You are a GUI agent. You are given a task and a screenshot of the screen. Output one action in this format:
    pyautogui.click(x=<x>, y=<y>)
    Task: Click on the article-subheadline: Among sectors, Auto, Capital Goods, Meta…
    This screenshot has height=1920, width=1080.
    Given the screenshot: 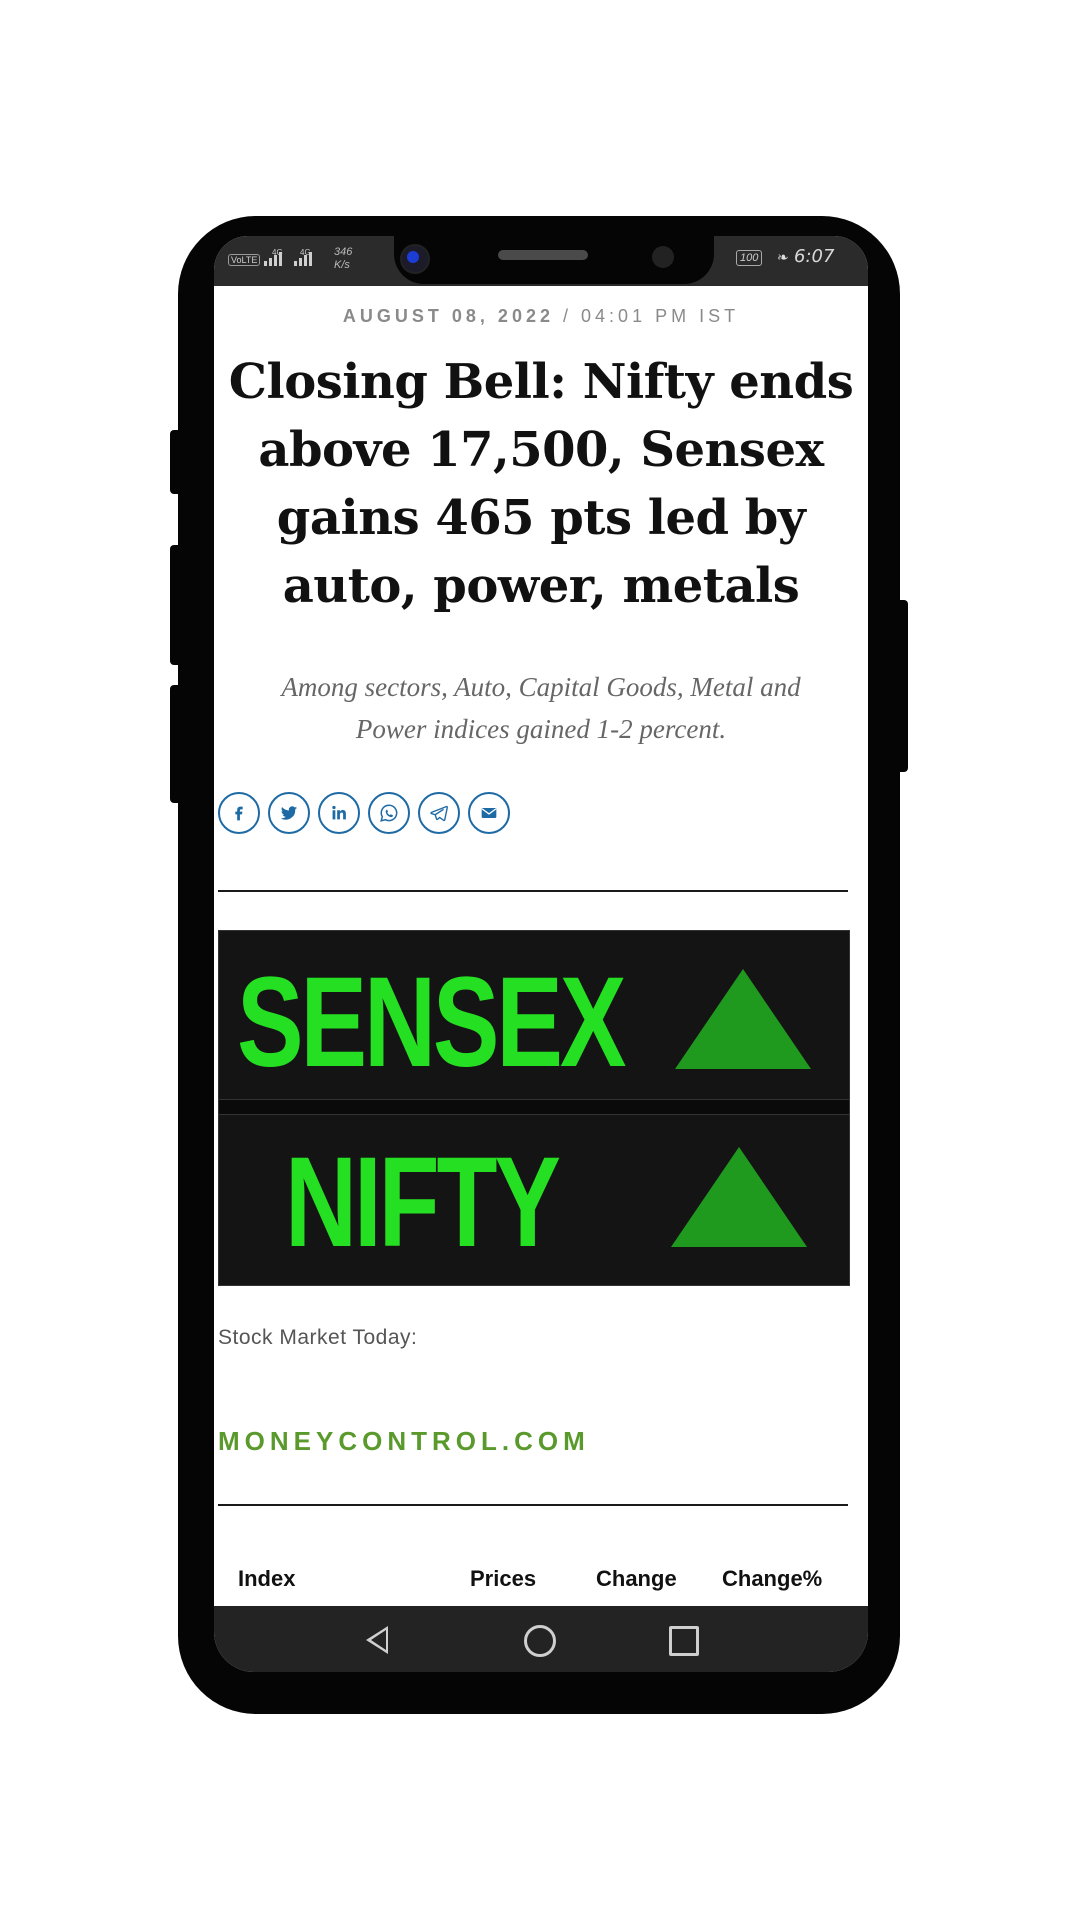 What is the action you would take?
    pyautogui.click(x=541, y=708)
    